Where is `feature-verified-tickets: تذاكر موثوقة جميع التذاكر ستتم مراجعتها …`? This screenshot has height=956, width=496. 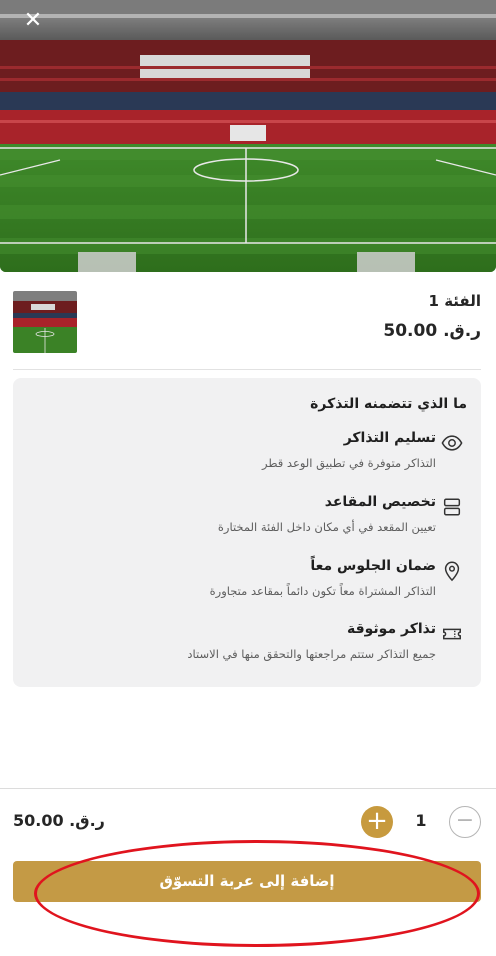
feature-verified-tickets: تذاكر موثوقة جميع التذاكر ستتم مراجعتها … is located at coordinates (247, 649).